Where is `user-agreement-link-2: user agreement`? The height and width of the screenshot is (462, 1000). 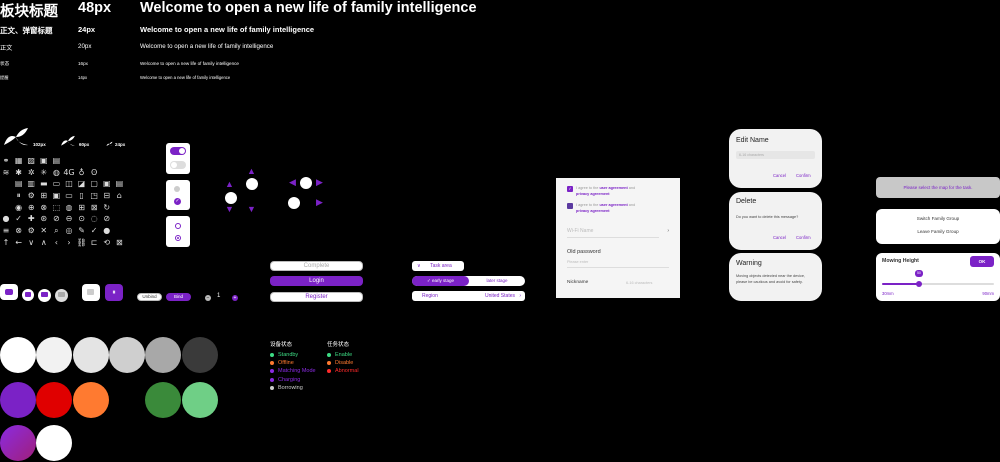
user-agreement-link-2: user agreement is located at coordinates (613, 205).